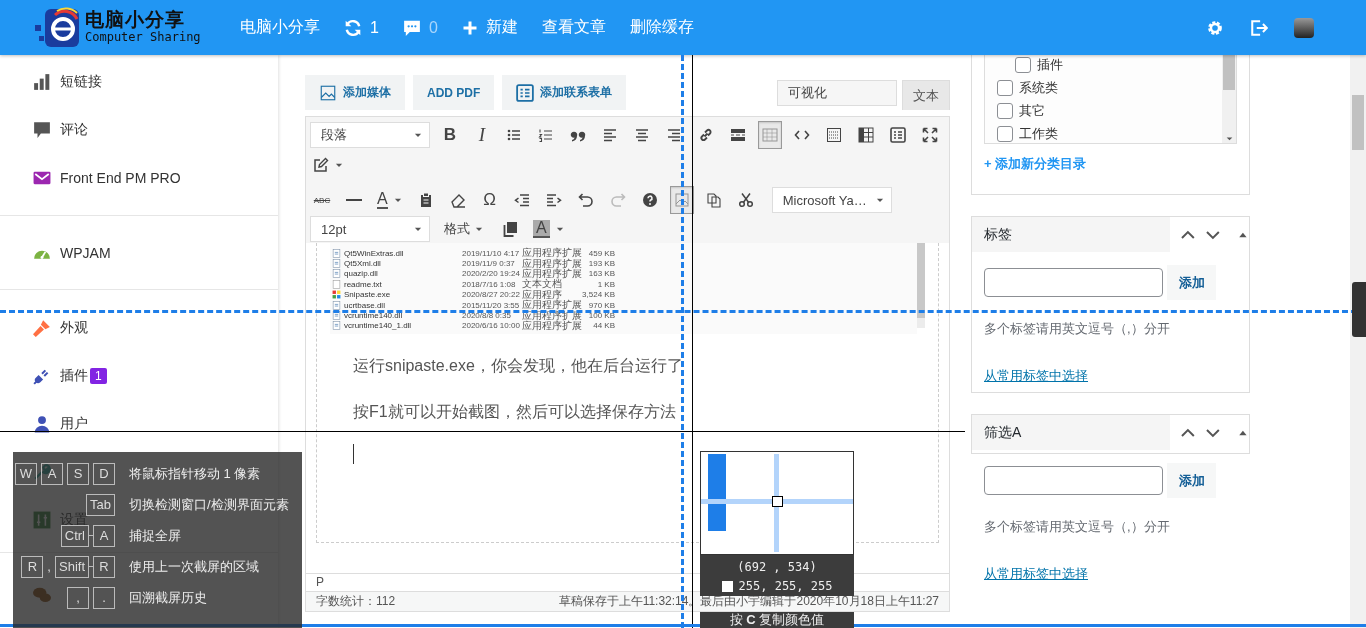 The width and height of the screenshot is (1366, 628). Describe the element at coordinates (930, 135) in the screenshot. I see `fullscreen-icon` at that location.